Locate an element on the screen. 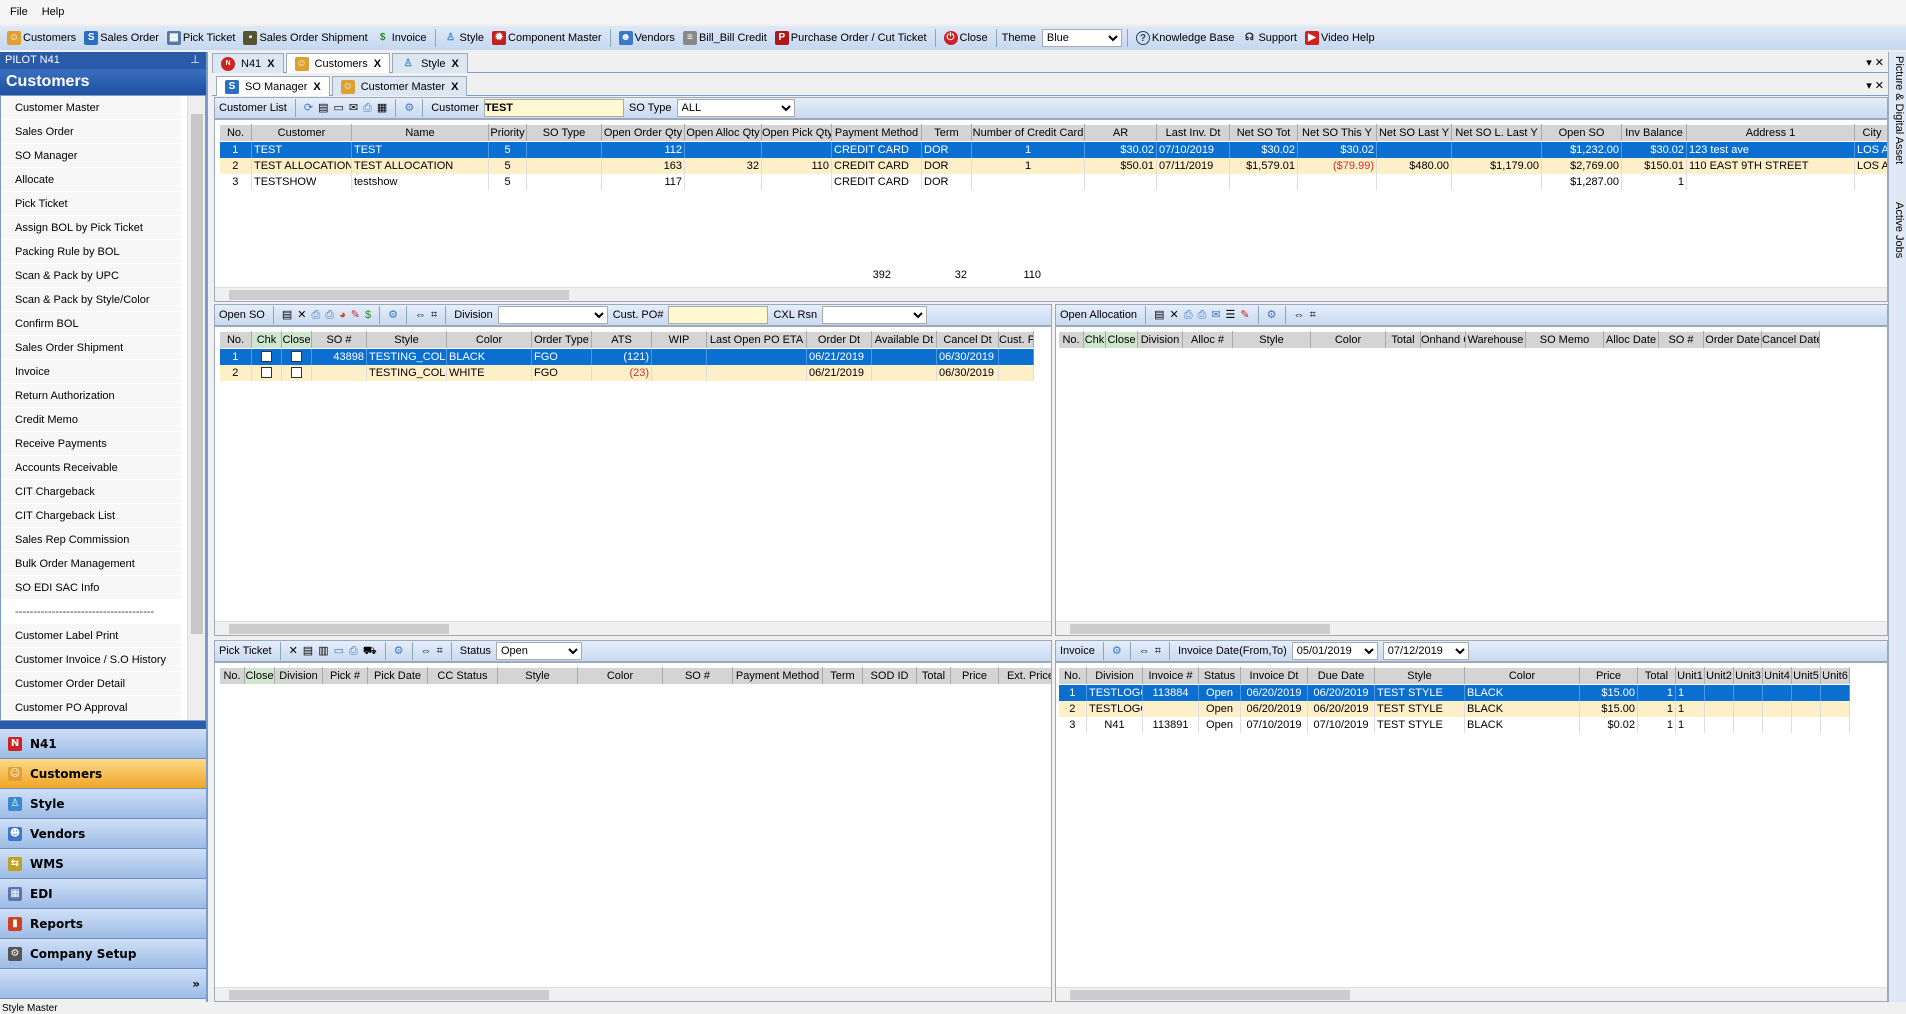 The image size is (1906, 1014). nav-wms: ⇆ WMS is located at coordinates (103, 864).